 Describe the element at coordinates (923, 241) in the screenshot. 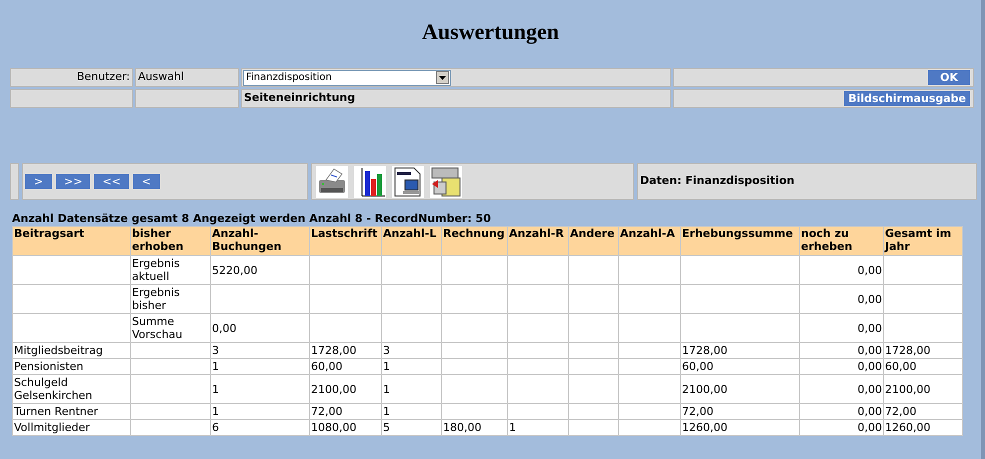

I see `column-header: Gesamt im Jahr` at that location.